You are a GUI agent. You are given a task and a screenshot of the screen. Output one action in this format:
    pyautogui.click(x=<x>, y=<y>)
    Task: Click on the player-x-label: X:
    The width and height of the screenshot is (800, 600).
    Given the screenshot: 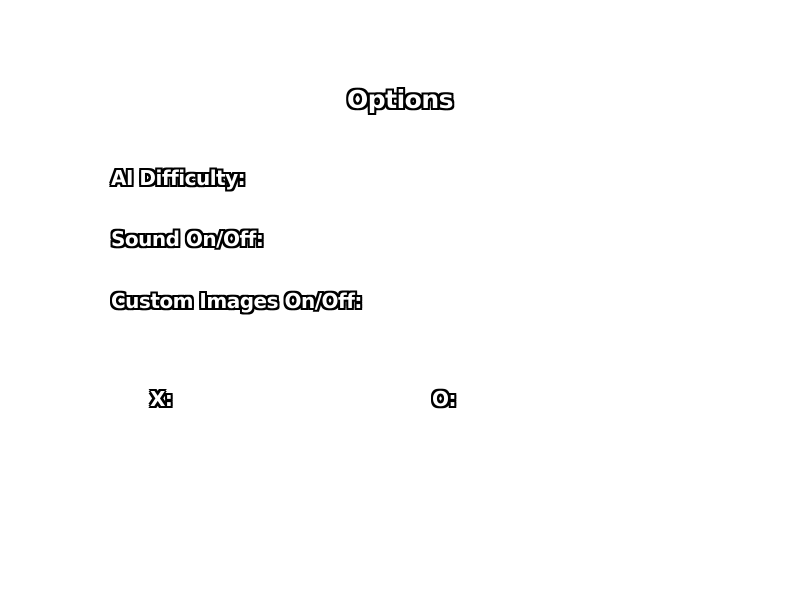 What is the action you would take?
    pyautogui.click(x=161, y=399)
    